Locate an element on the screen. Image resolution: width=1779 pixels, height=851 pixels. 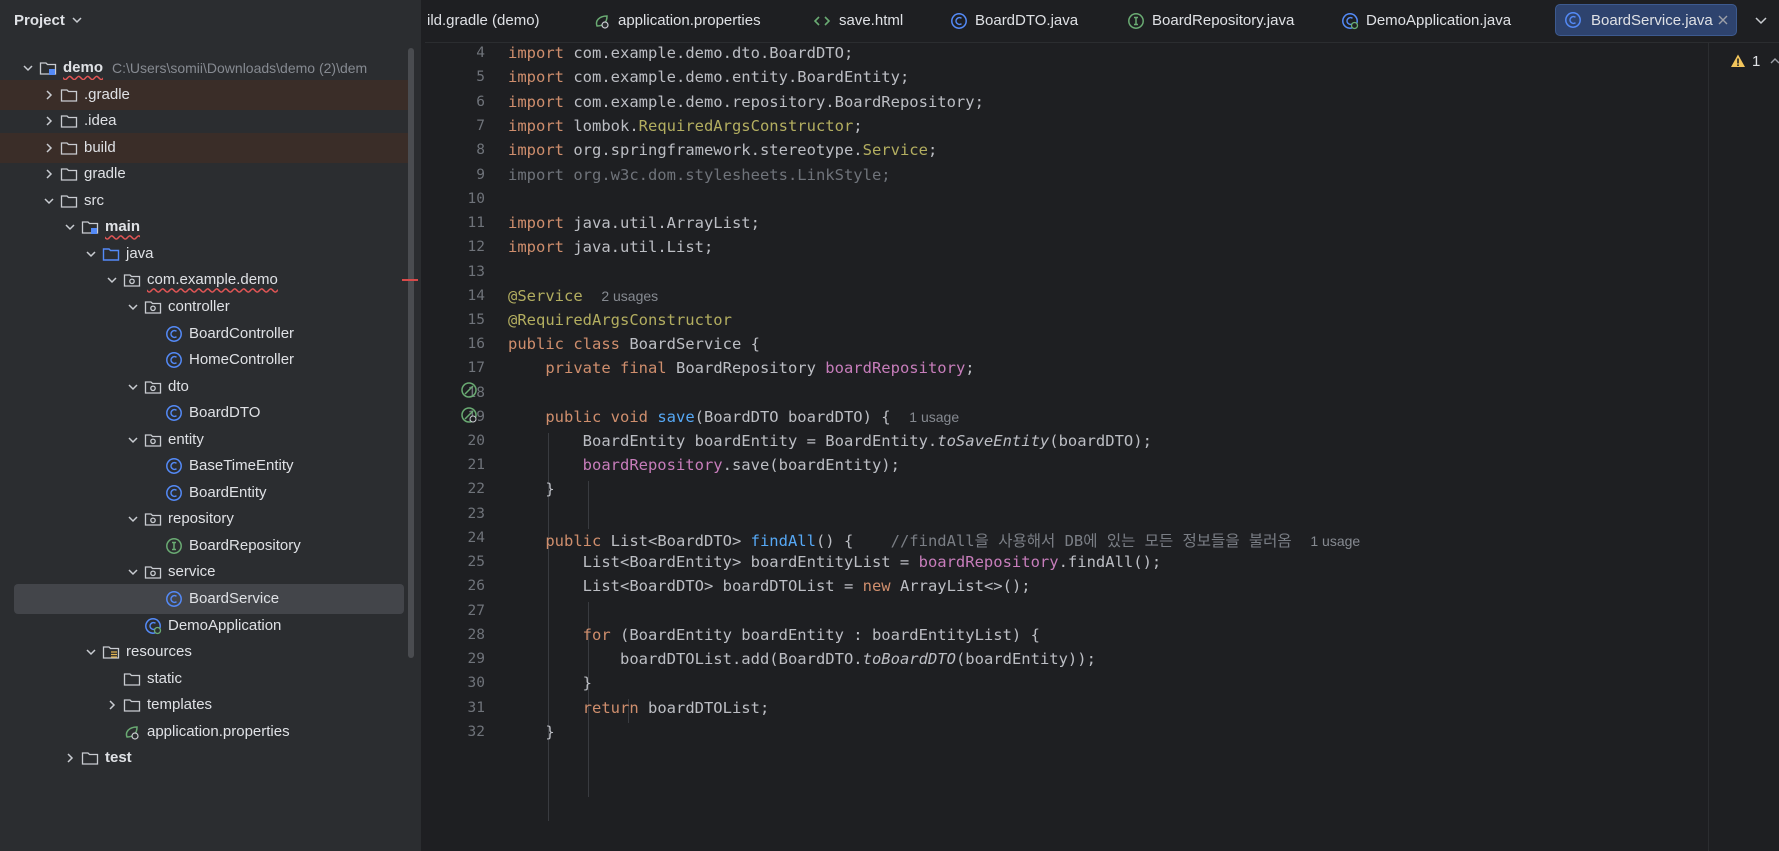
tab-boarddto-java: BoardDTO.java is located at coordinates (1025, 21).